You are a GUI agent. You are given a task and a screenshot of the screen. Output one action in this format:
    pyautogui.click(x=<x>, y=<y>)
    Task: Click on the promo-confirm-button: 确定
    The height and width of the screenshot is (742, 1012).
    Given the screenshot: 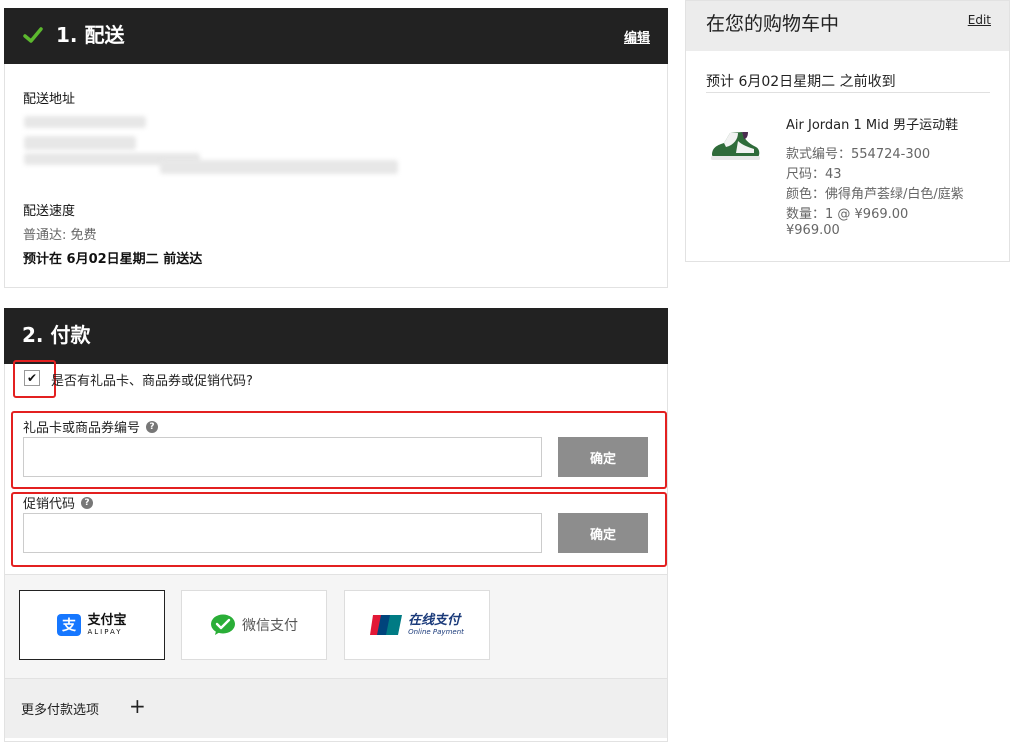 What is the action you would take?
    pyautogui.click(x=603, y=533)
    